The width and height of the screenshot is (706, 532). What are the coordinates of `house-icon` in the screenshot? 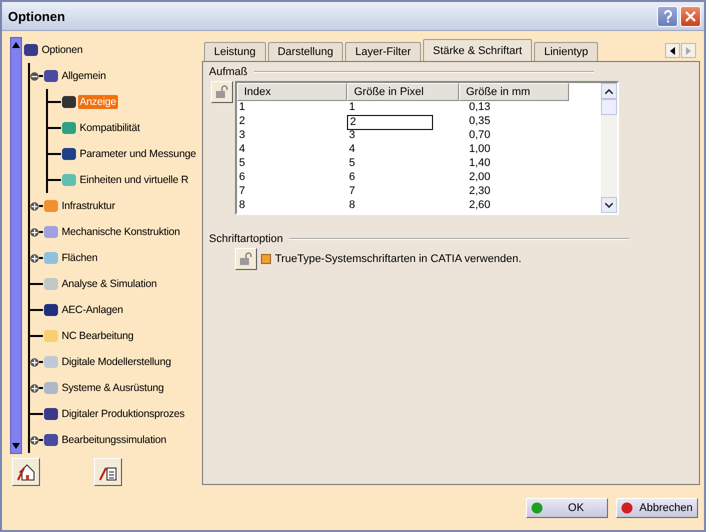 It's located at (26, 472).